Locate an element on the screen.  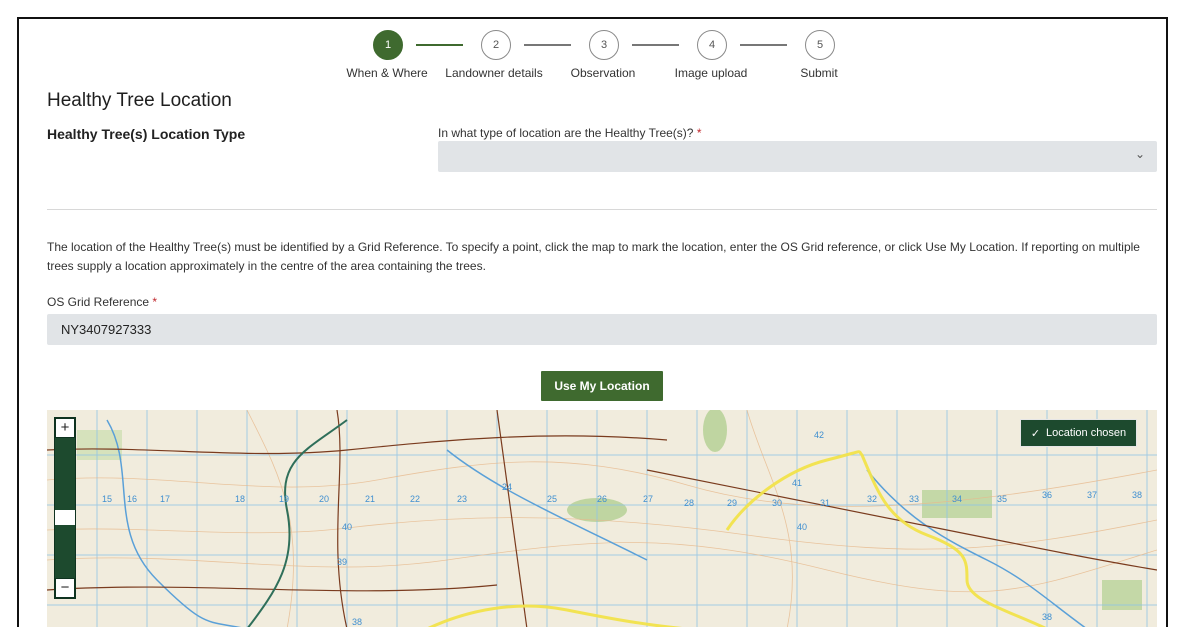
step-2-label: Landowner details is located at coordinates (494, 73).